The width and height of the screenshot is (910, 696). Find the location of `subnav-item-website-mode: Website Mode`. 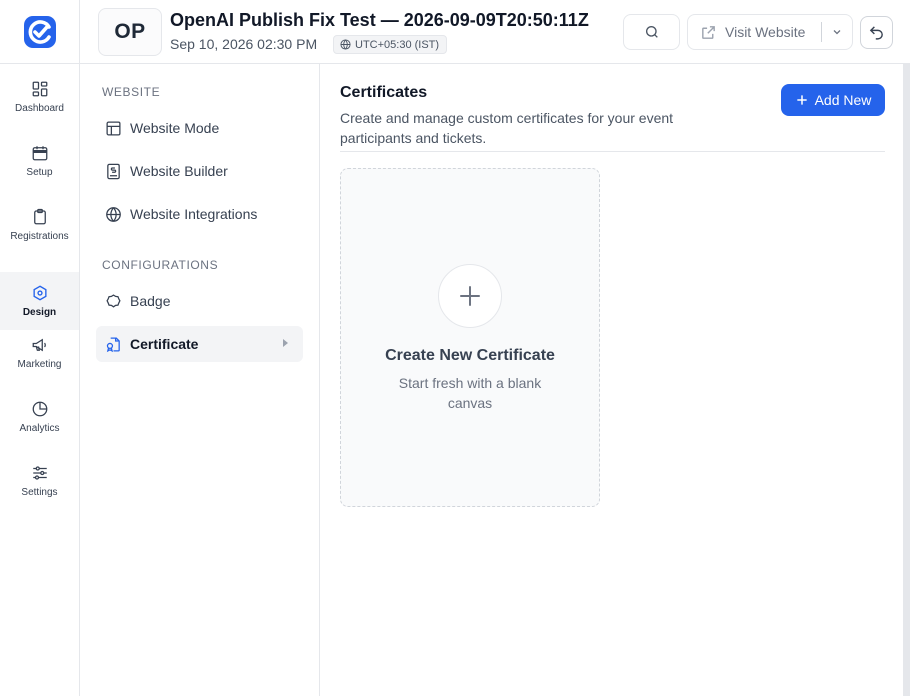

subnav-item-website-mode: Website Mode is located at coordinates (199, 128).